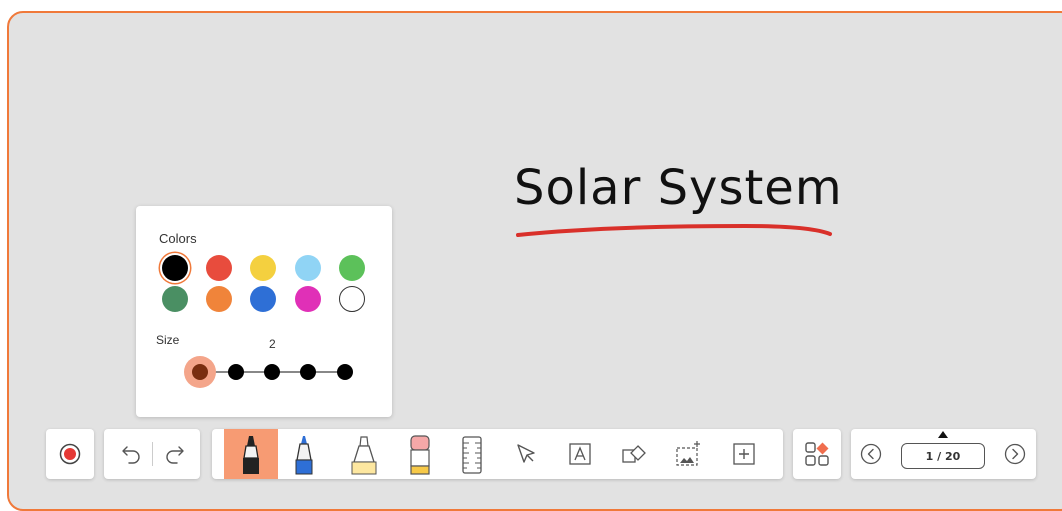 This screenshot has width=1062, height=511. I want to click on record-group, so click(70, 454).